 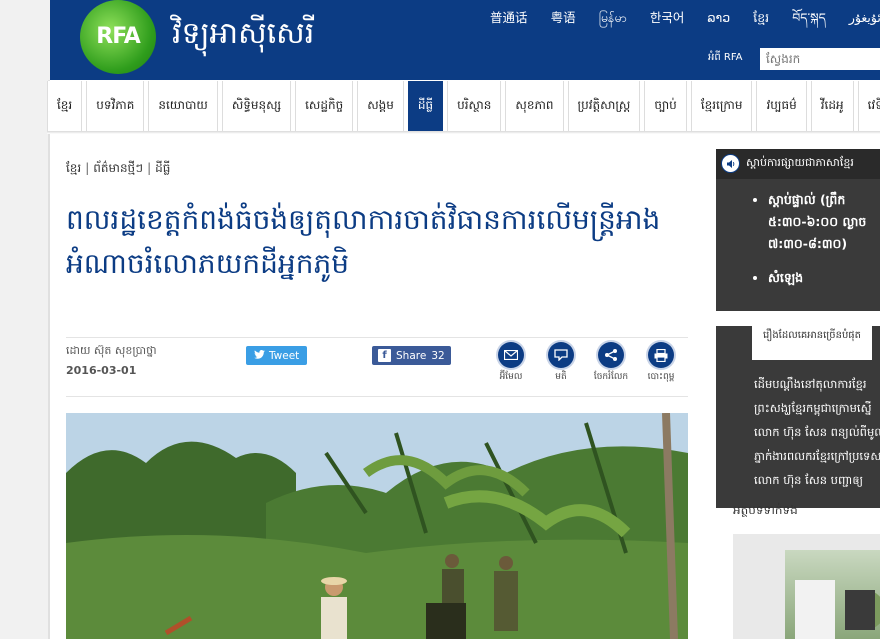 What do you see at coordinates (868, 106) in the screenshot?
I see `nav-item-forum: វេទិកាអ្នក` at bounding box center [868, 106].